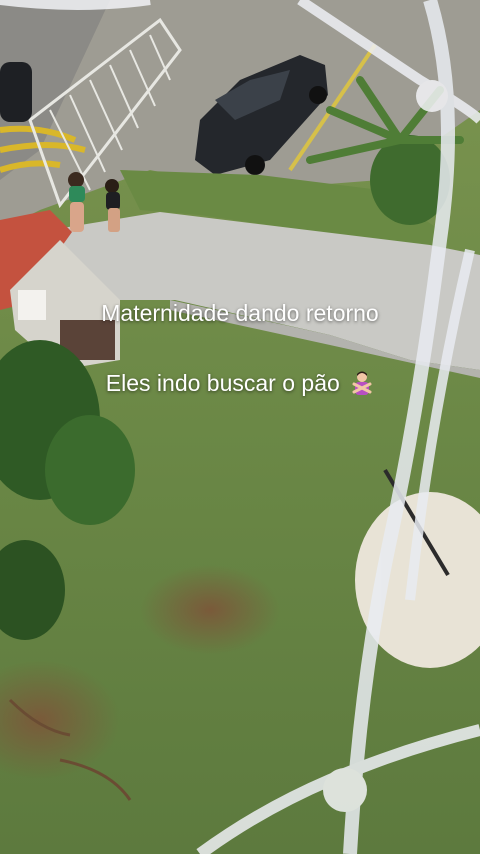 The width and height of the screenshot is (480, 854). I want to click on caption-line-2: Eles indo buscar o pão, so click(240, 383).